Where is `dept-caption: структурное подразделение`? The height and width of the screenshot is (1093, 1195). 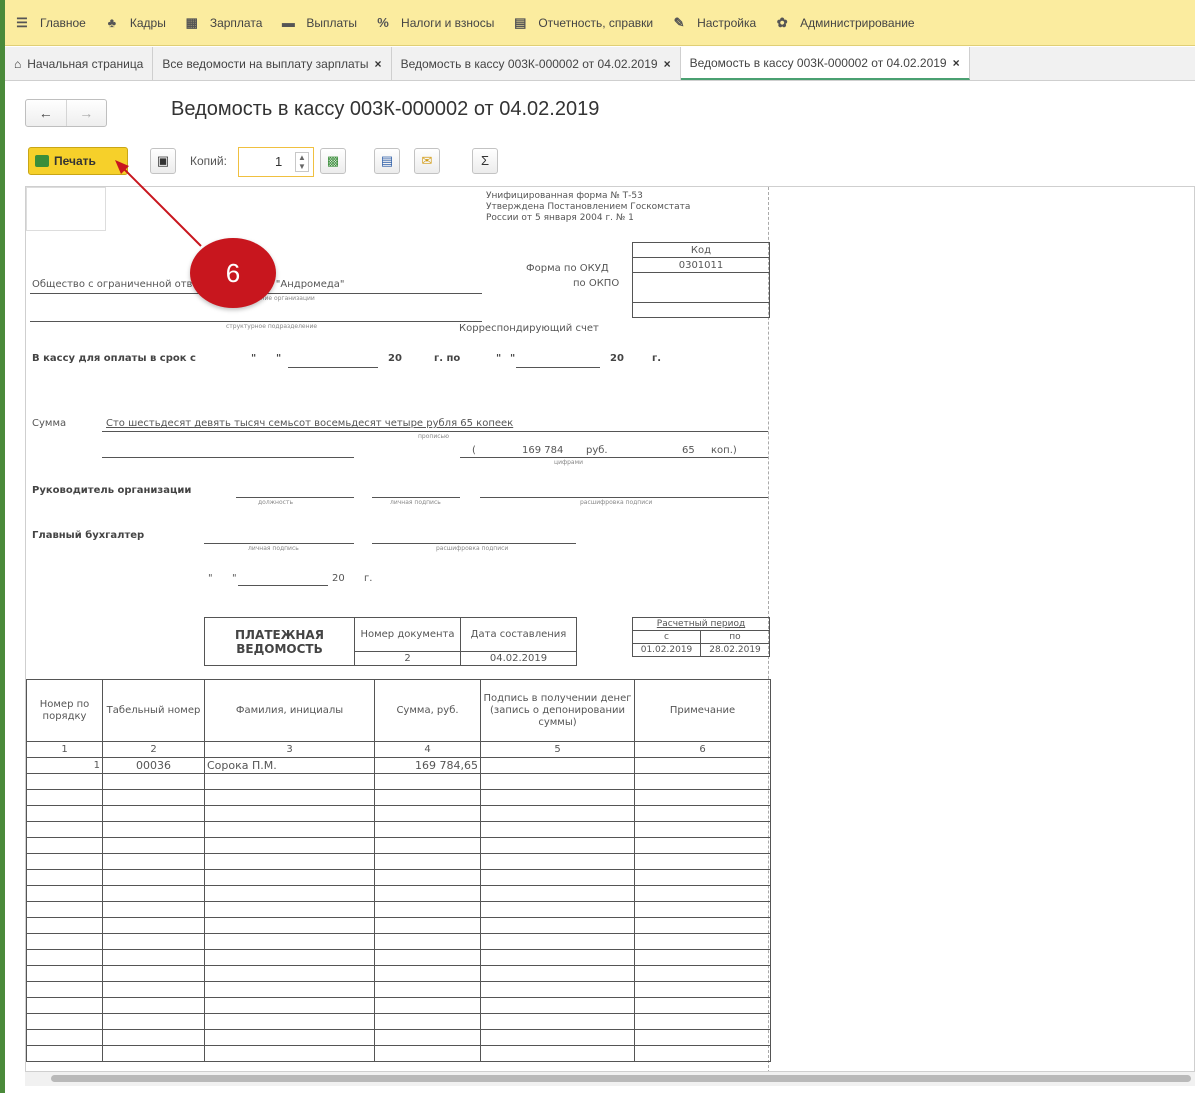 dept-caption: структурное подразделение is located at coordinates (272, 326).